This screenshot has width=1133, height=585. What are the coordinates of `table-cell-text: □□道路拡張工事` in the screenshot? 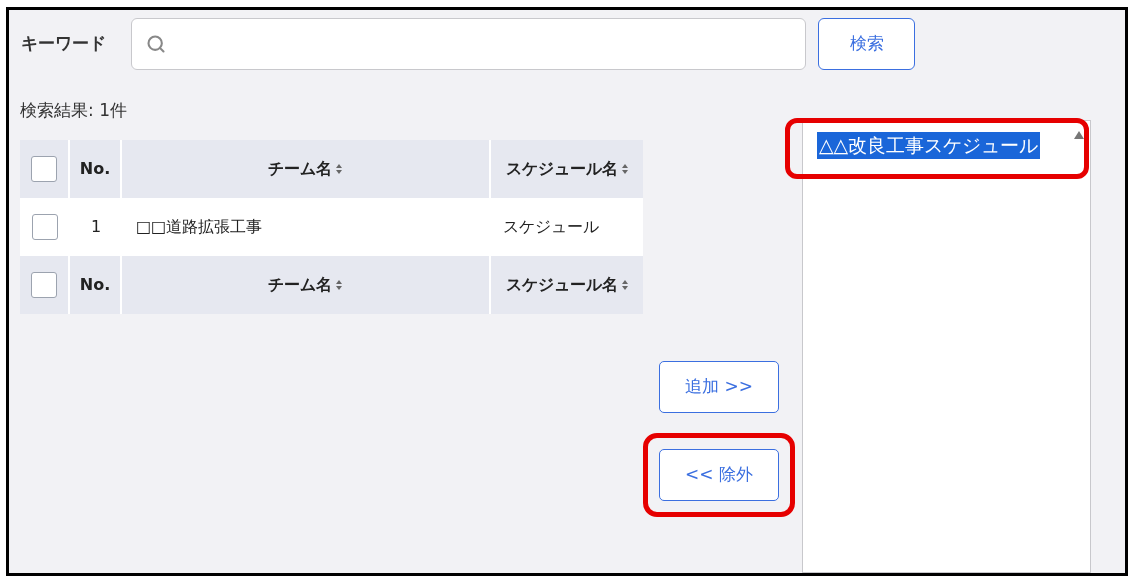 It's located at (199, 227).